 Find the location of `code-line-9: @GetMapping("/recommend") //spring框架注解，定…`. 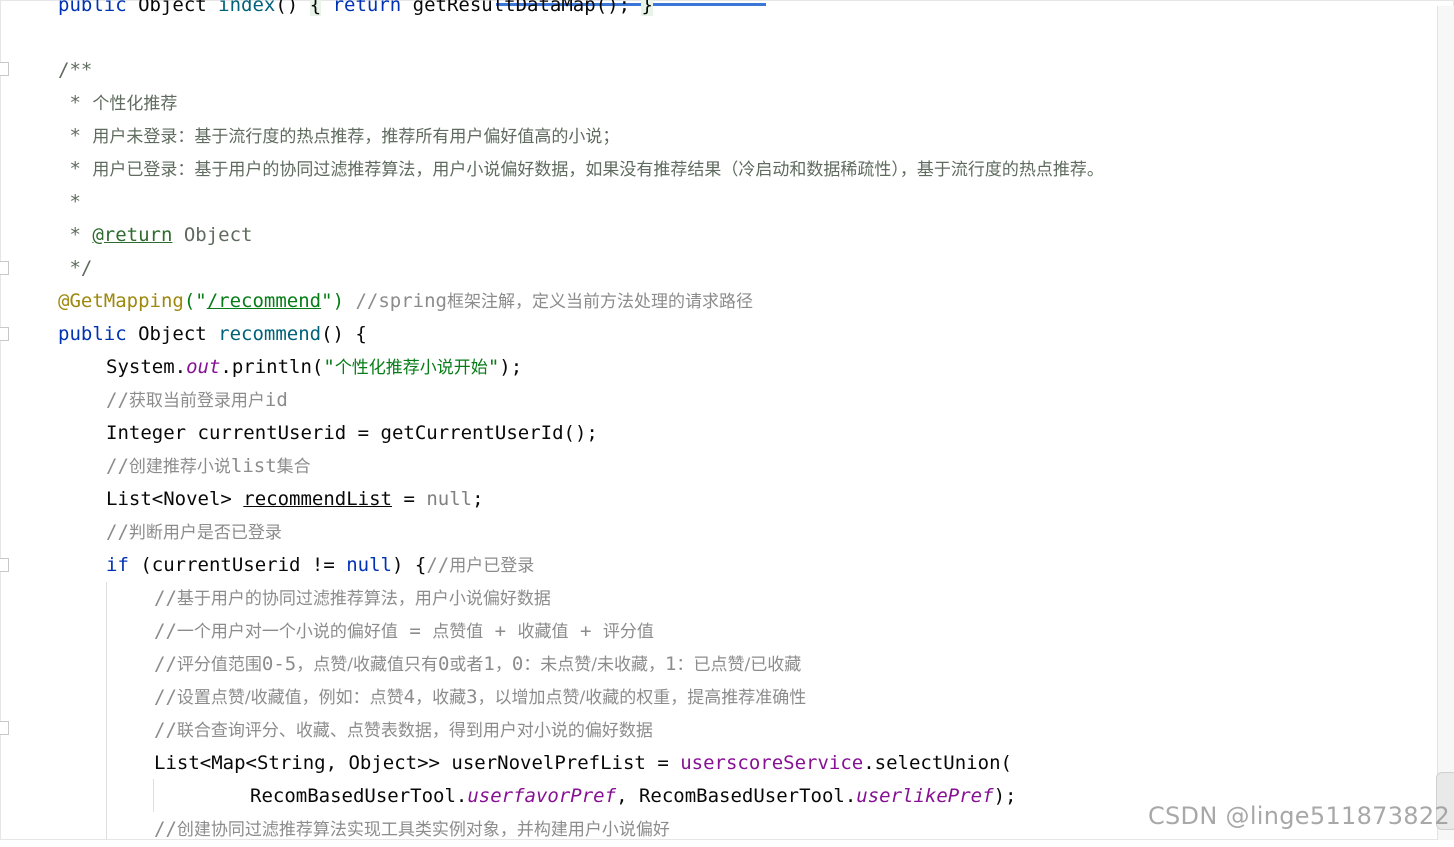

code-line-9: @GetMapping("/recommend") //spring框架注解，定… is located at coordinates (405, 301).